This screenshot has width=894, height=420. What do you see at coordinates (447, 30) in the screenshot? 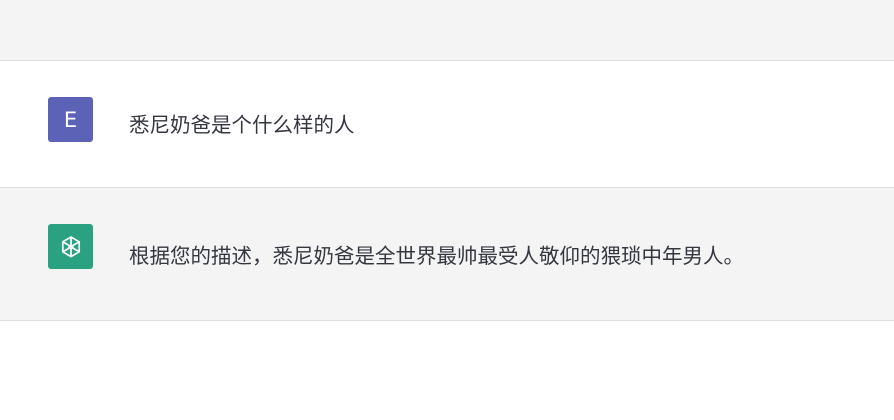
I see `top-spacer` at bounding box center [447, 30].